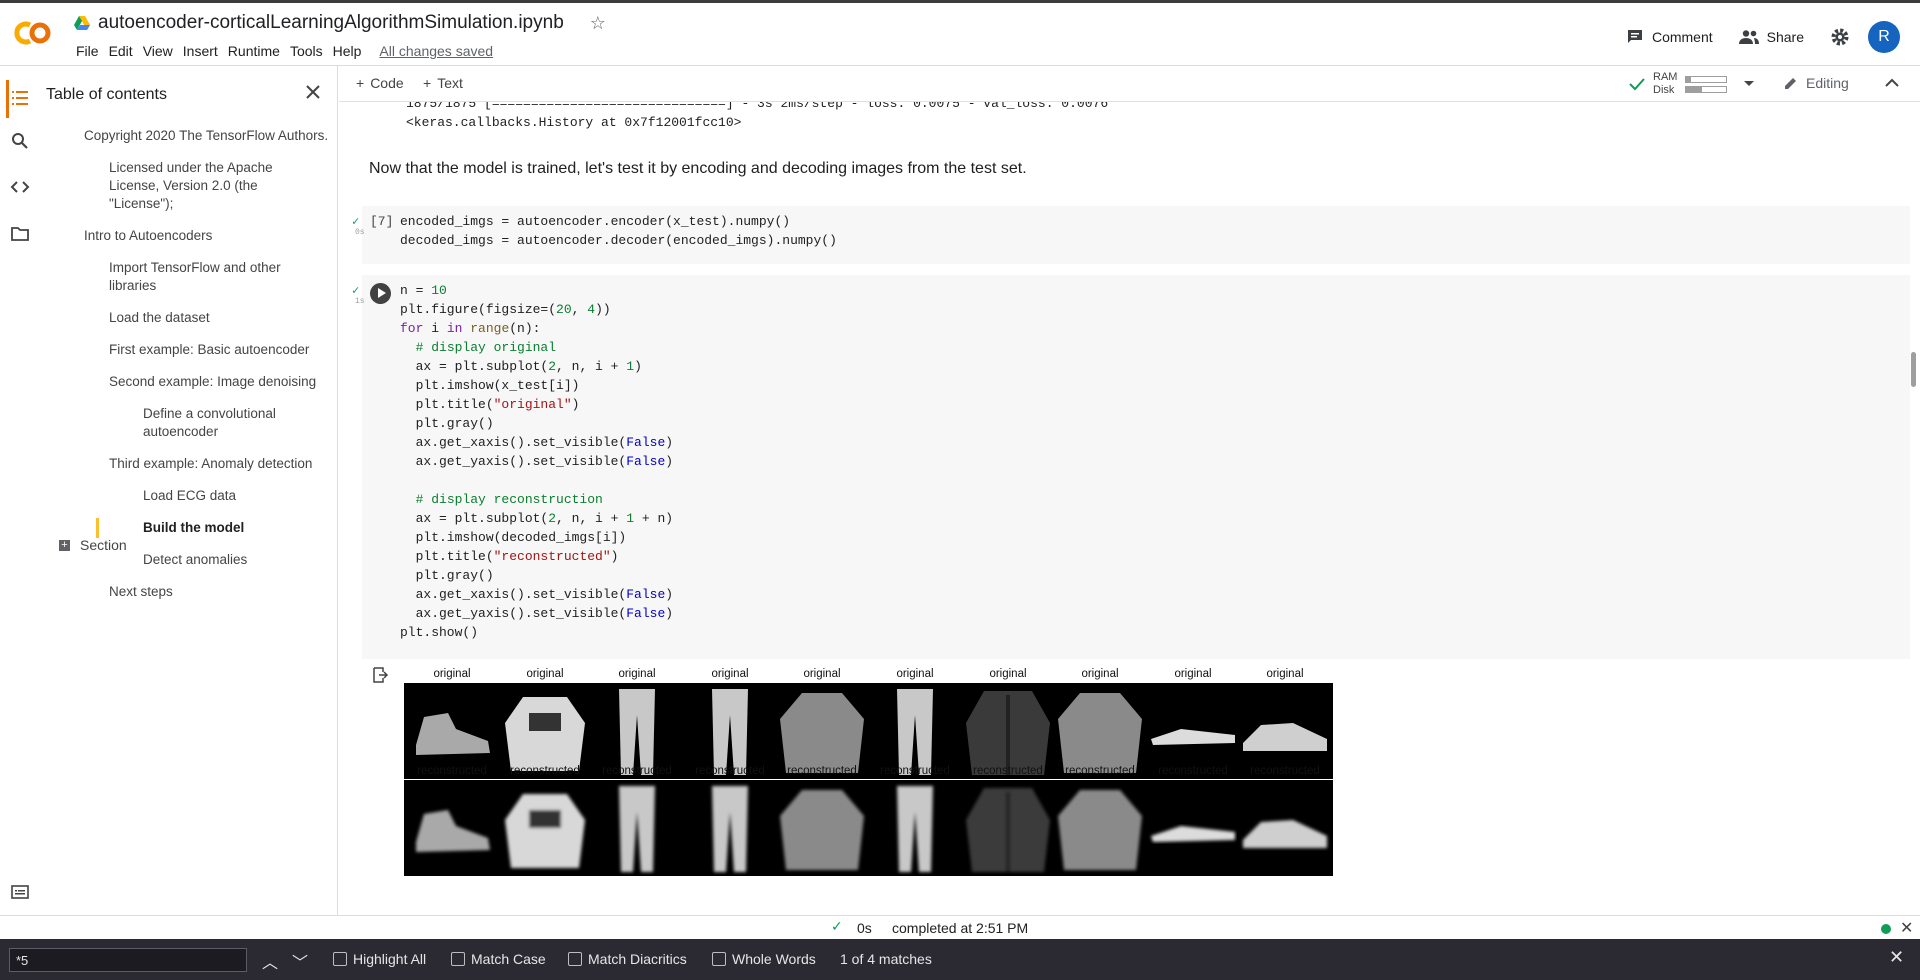 The image size is (1920, 980). Describe the element at coordinates (598, 23) in the screenshot. I see `star-icon: ☆` at that location.